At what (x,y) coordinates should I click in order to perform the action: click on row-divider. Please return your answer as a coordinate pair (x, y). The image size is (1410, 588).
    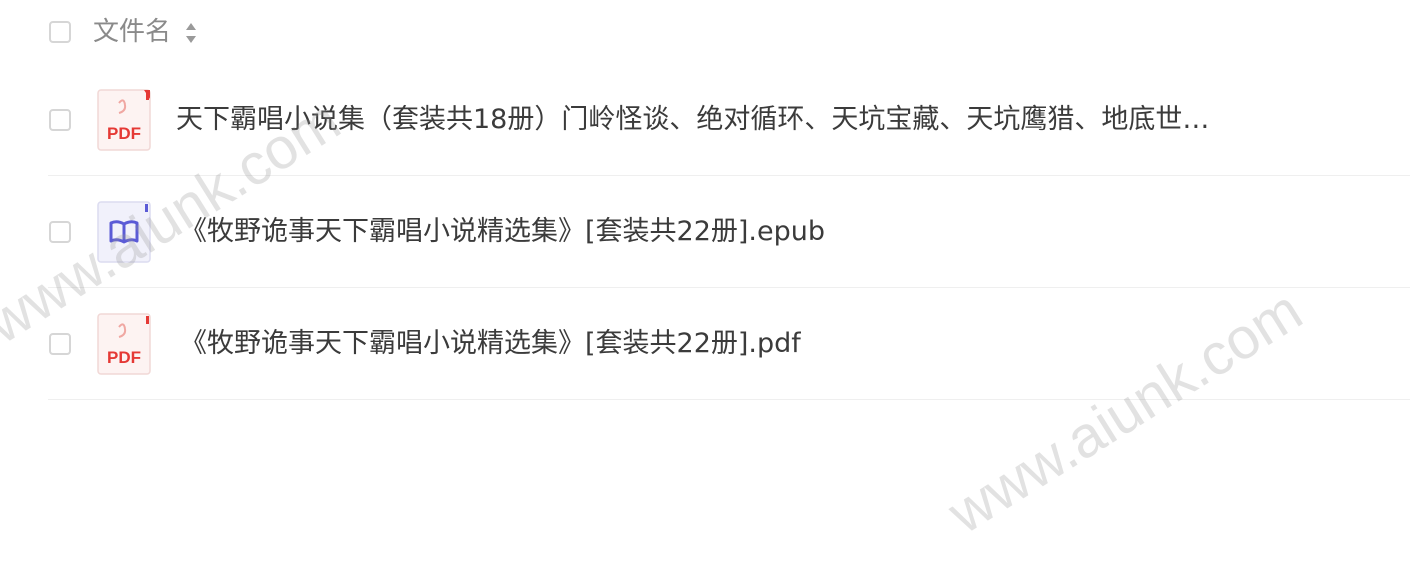
    Looking at the image, I should click on (729, 399).